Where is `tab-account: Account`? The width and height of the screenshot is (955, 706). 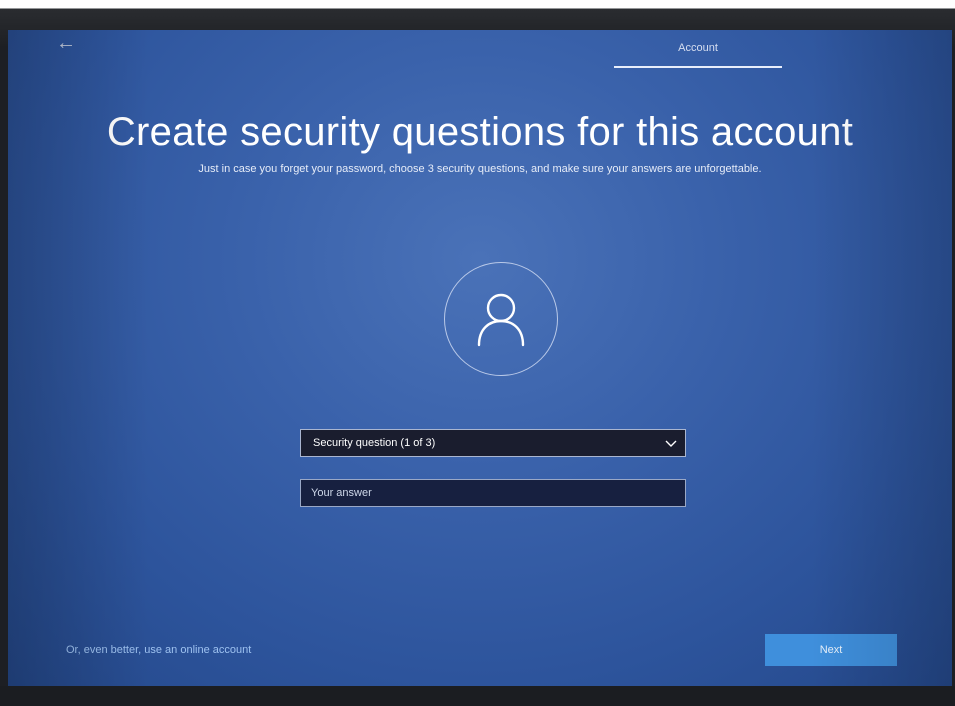 tab-account: Account is located at coordinates (698, 51).